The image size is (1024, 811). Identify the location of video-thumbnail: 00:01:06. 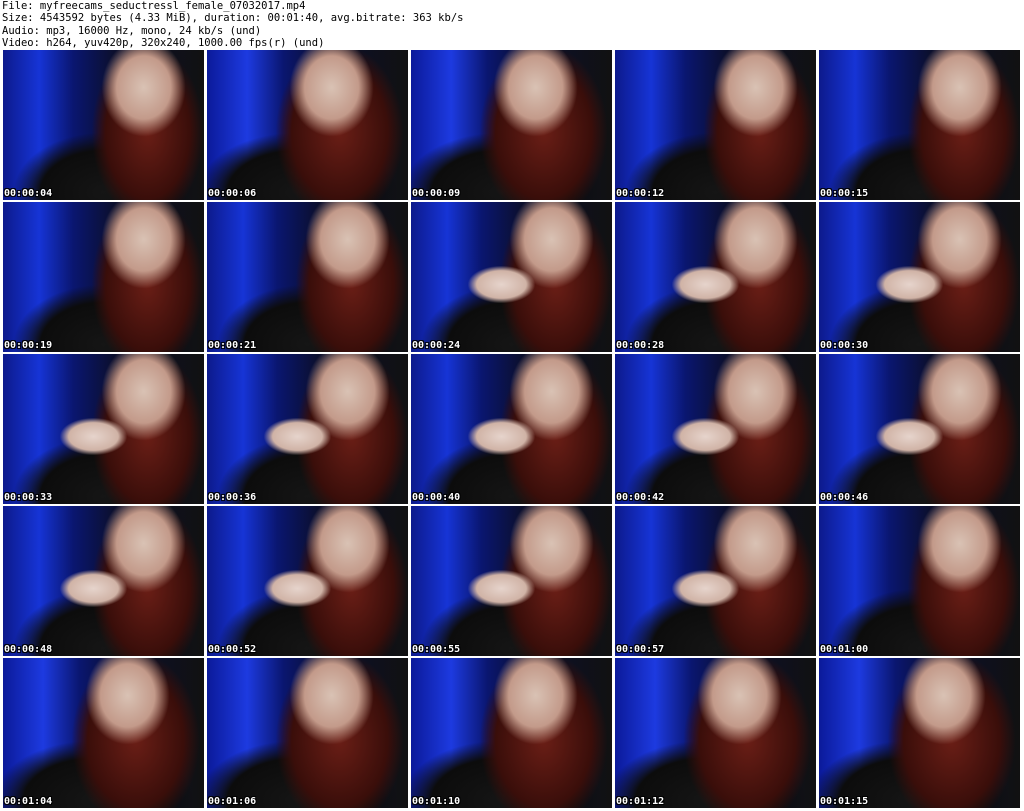
(307, 733).